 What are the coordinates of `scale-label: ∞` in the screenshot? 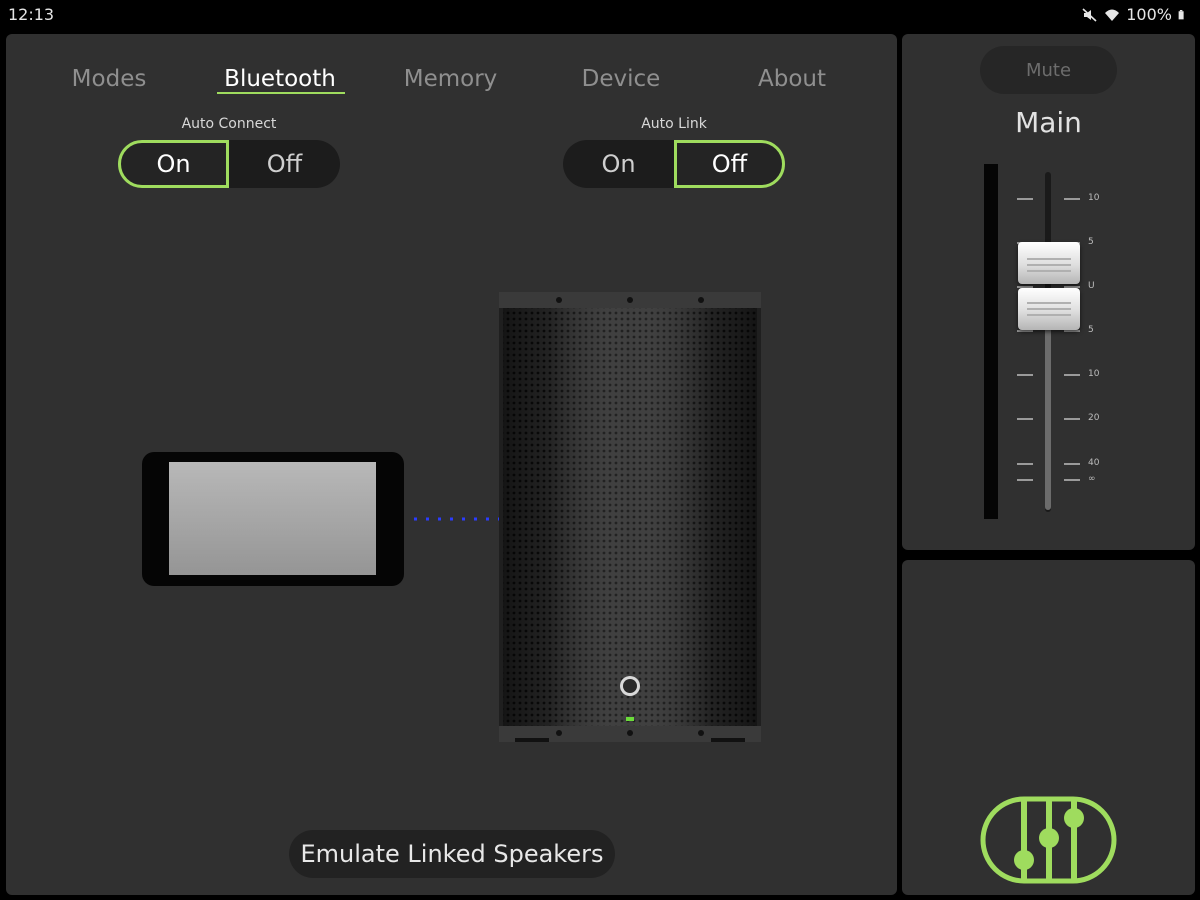 It's located at (1092, 479).